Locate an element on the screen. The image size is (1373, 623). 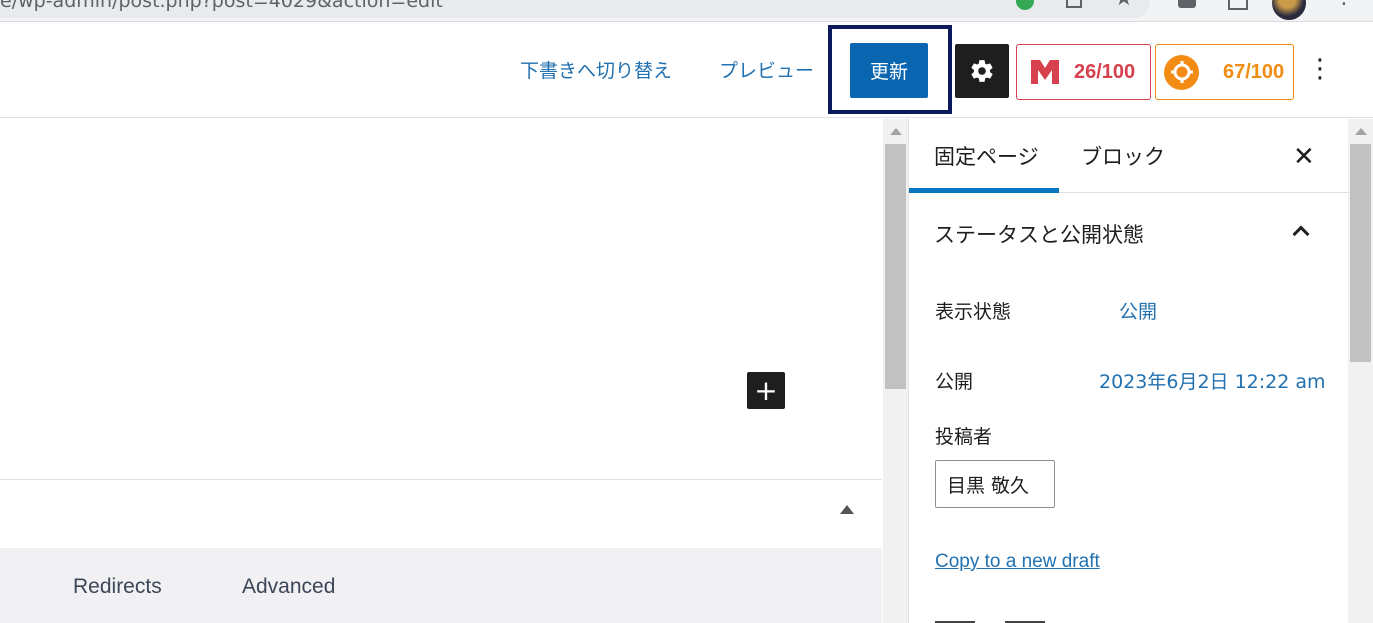
browser-menu-icon: ⋮ is located at coordinates (1344, 4).